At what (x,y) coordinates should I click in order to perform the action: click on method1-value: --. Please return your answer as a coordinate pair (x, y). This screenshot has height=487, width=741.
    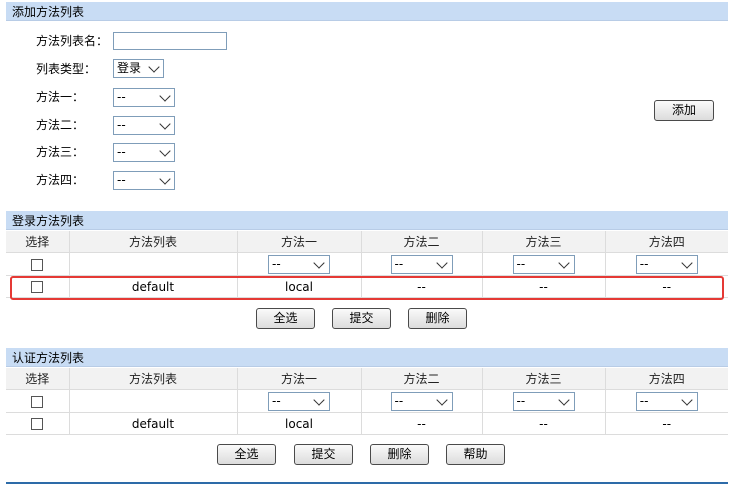
    Looking at the image, I should click on (121, 97).